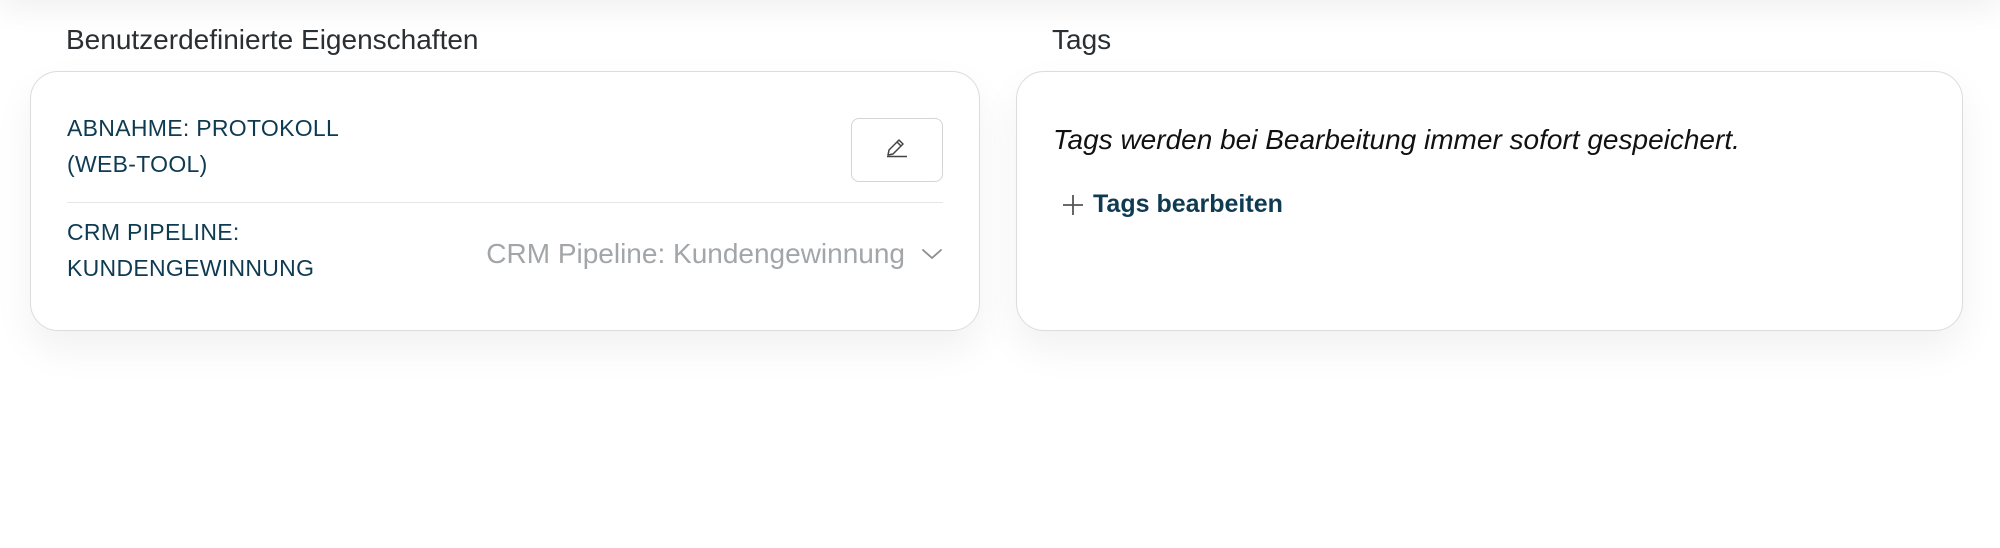  I want to click on property-row-abnahme: ABNAHME: PROTOKOLL (WEB-TOOL), so click(505, 156).